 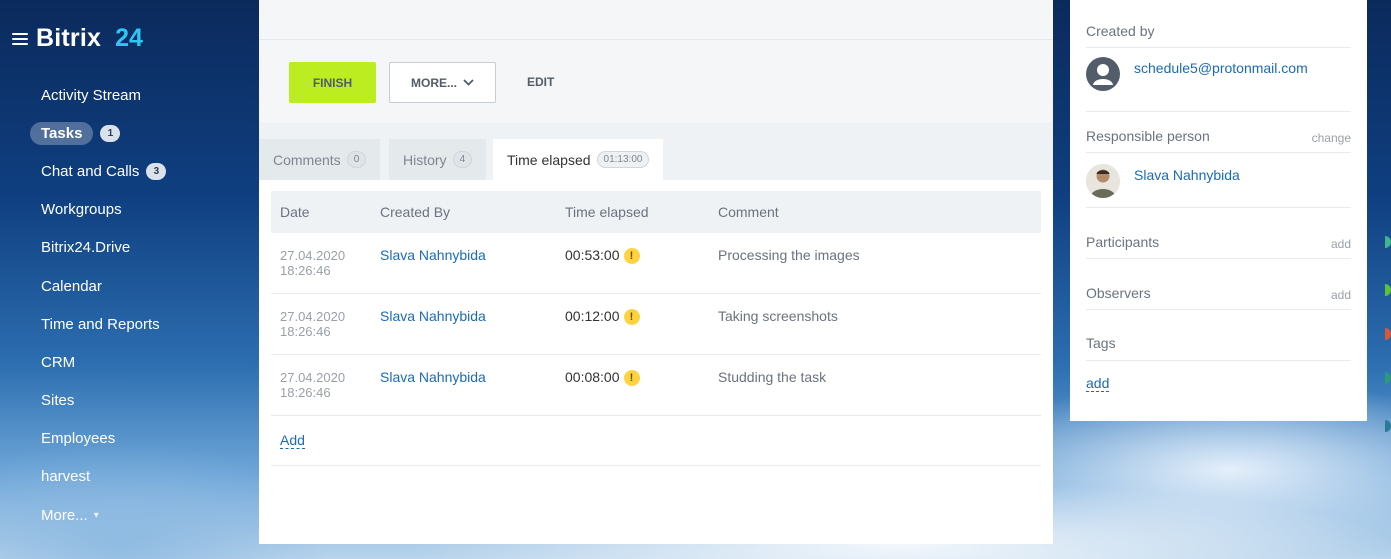 What do you see at coordinates (1098, 383) in the screenshot?
I see `add-tag-link: add` at bounding box center [1098, 383].